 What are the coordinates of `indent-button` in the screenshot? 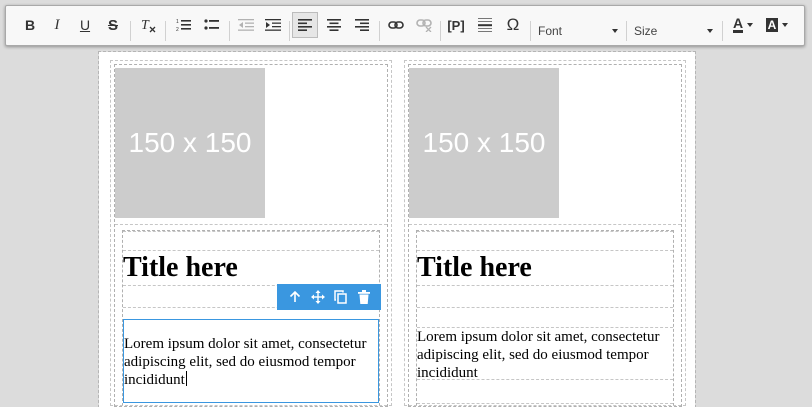 It's located at (273, 25).